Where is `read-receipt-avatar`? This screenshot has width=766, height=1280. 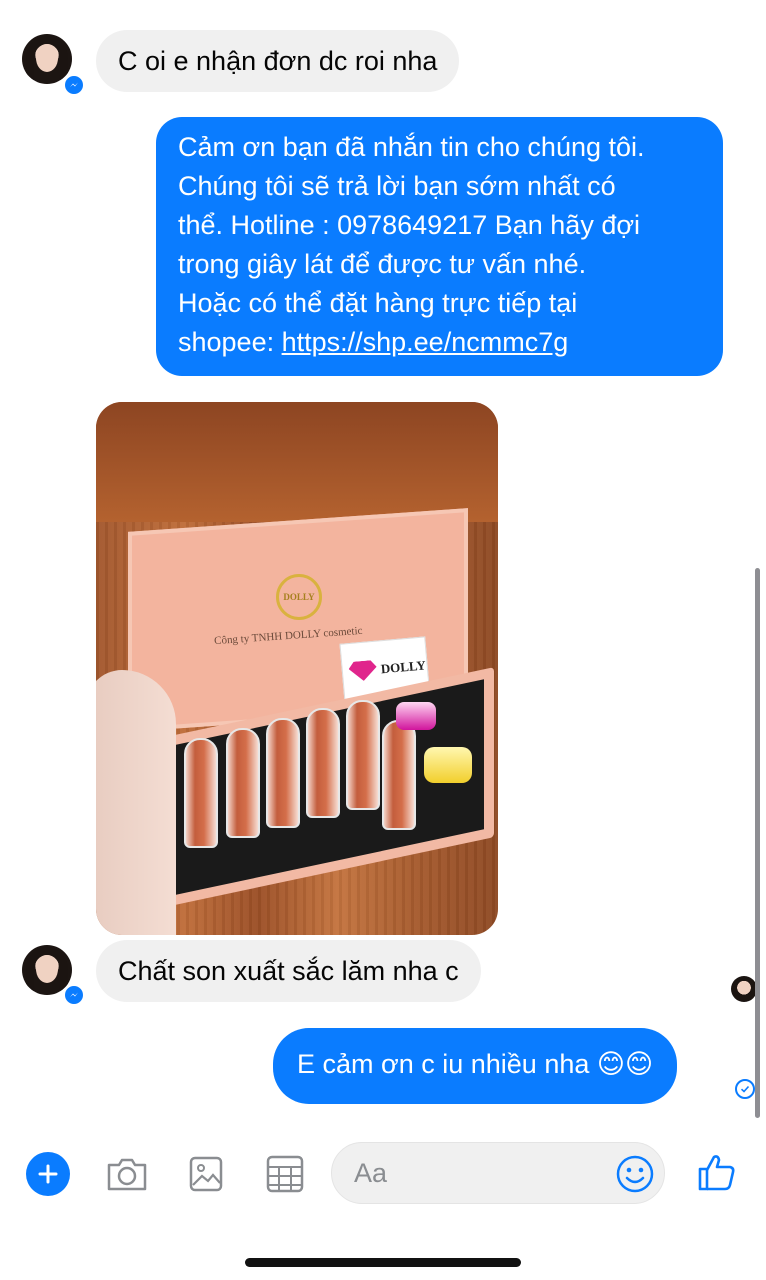
read-receipt-avatar is located at coordinates (744, 989).